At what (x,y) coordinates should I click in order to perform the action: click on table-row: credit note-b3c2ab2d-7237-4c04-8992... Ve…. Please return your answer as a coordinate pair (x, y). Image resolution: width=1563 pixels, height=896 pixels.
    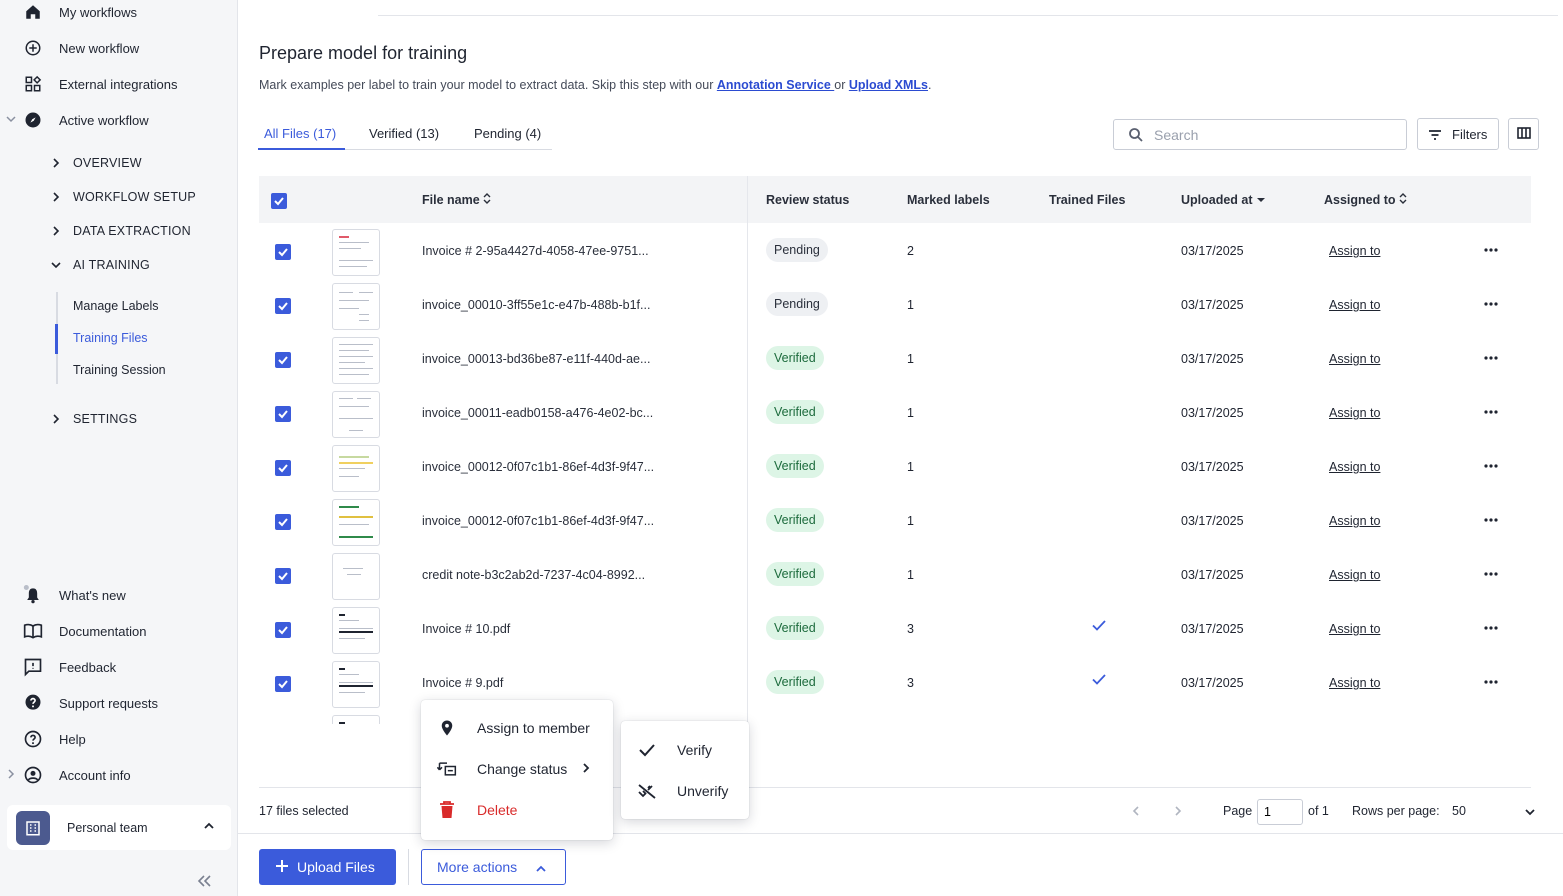
    Looking at the image, I should click on (895, 575).